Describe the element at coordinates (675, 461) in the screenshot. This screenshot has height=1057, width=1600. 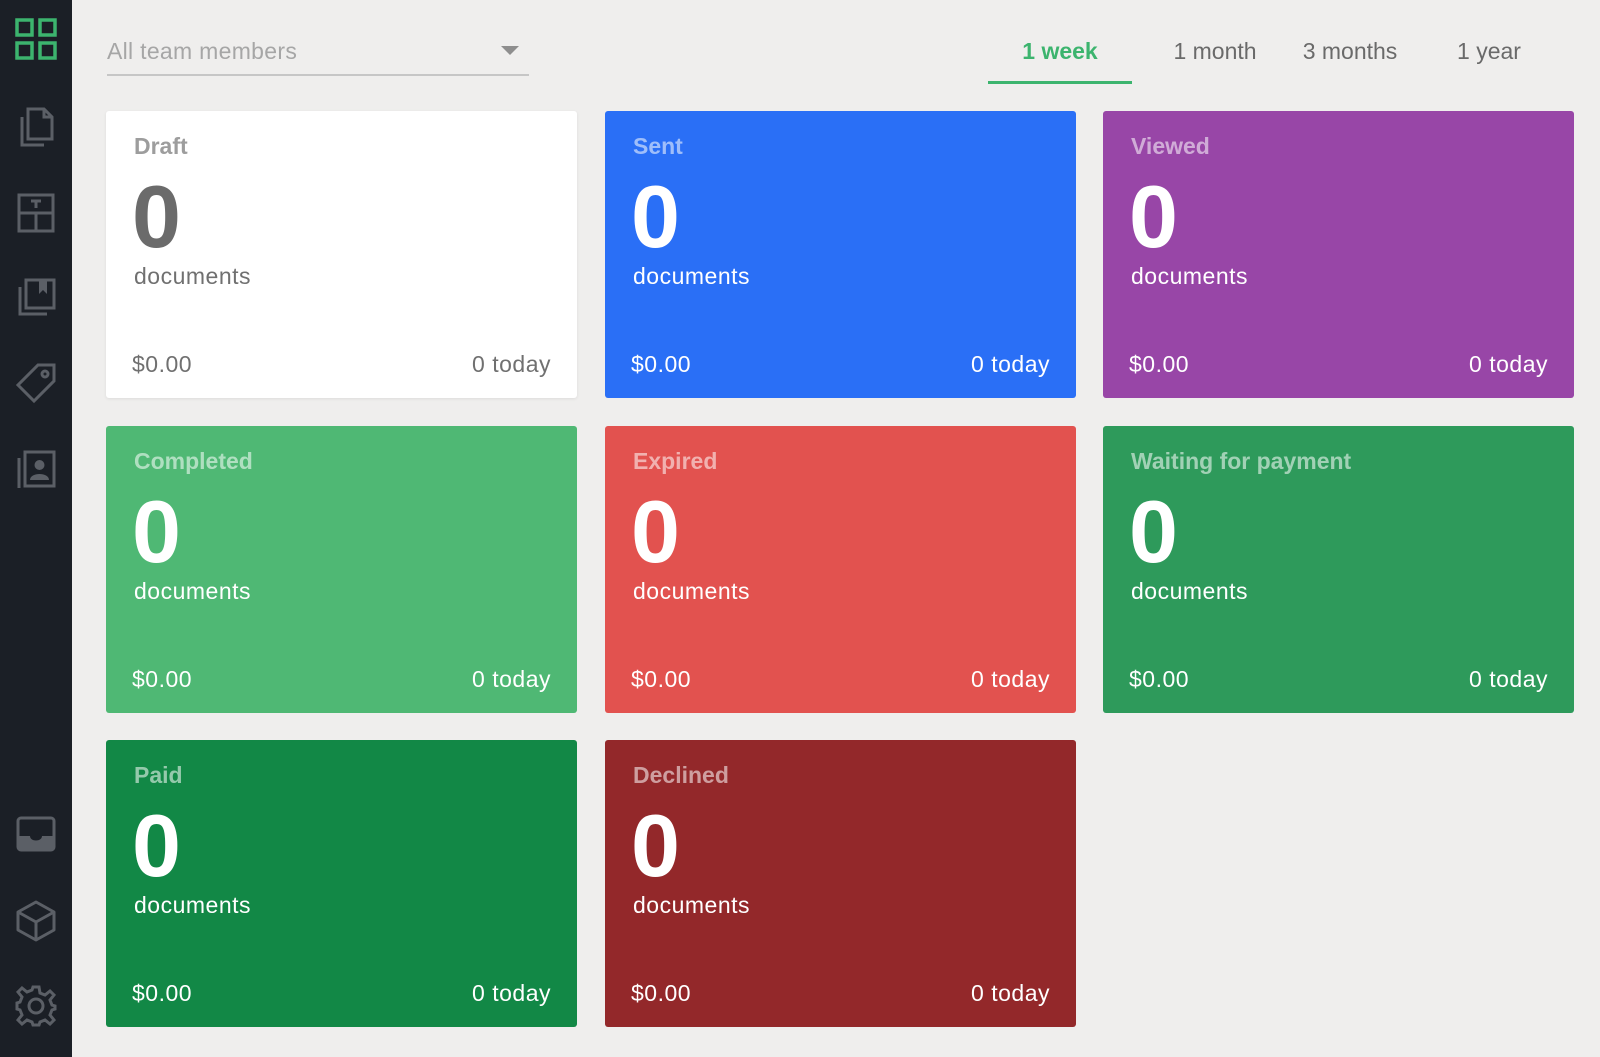
I see `card-title: Expired` at that location.